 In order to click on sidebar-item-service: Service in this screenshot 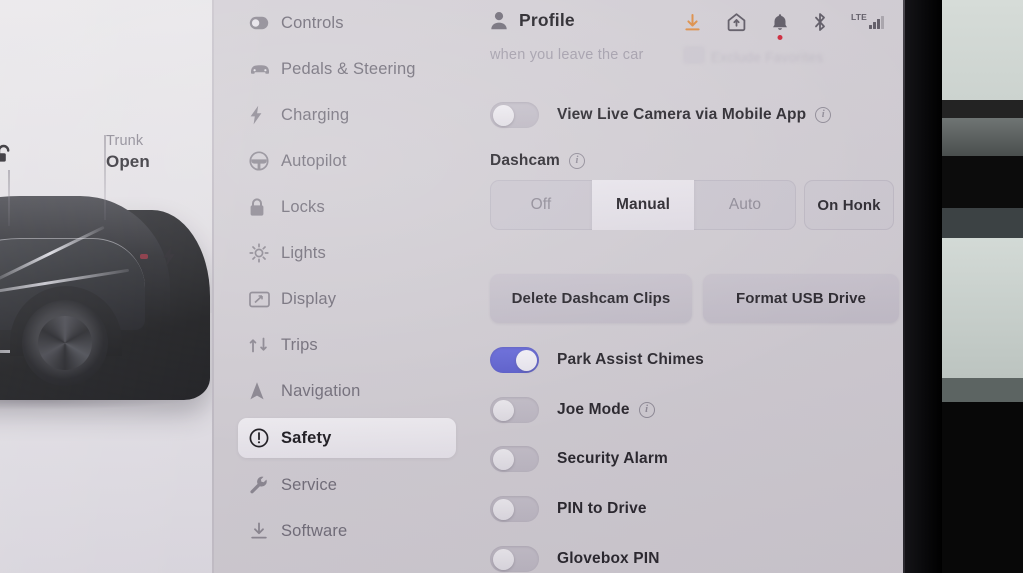, I will do `click(347, 485)`.